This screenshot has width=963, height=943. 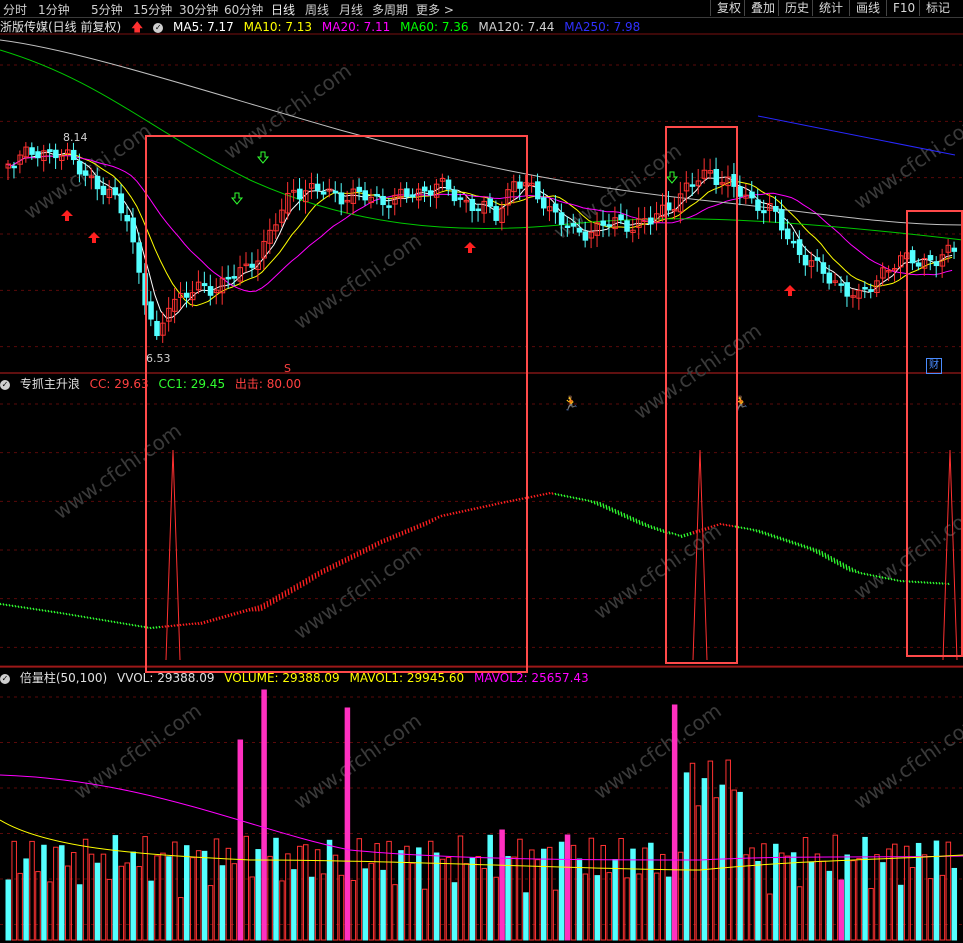 What do you see at coordinates (5, 384) in the screenshot?
I see `indicator-settings-icon: ✓` at bounding box center [5, 384].